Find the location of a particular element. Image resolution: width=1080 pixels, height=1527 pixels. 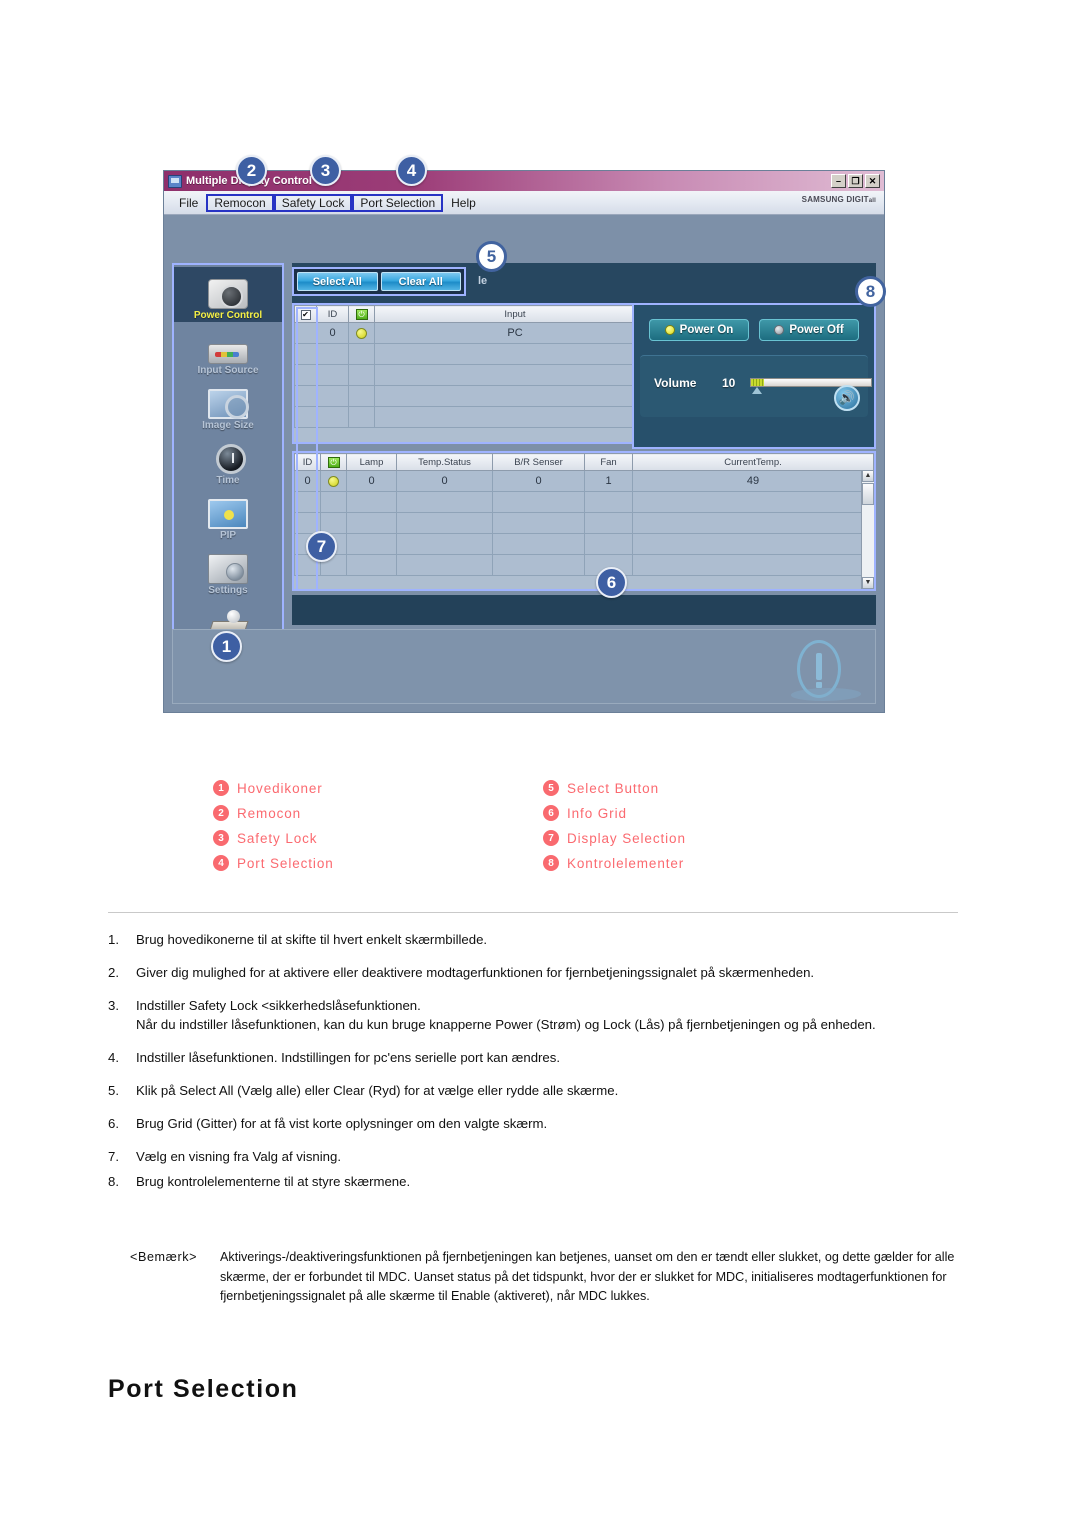

row-id is located at coordinates (307, 523).